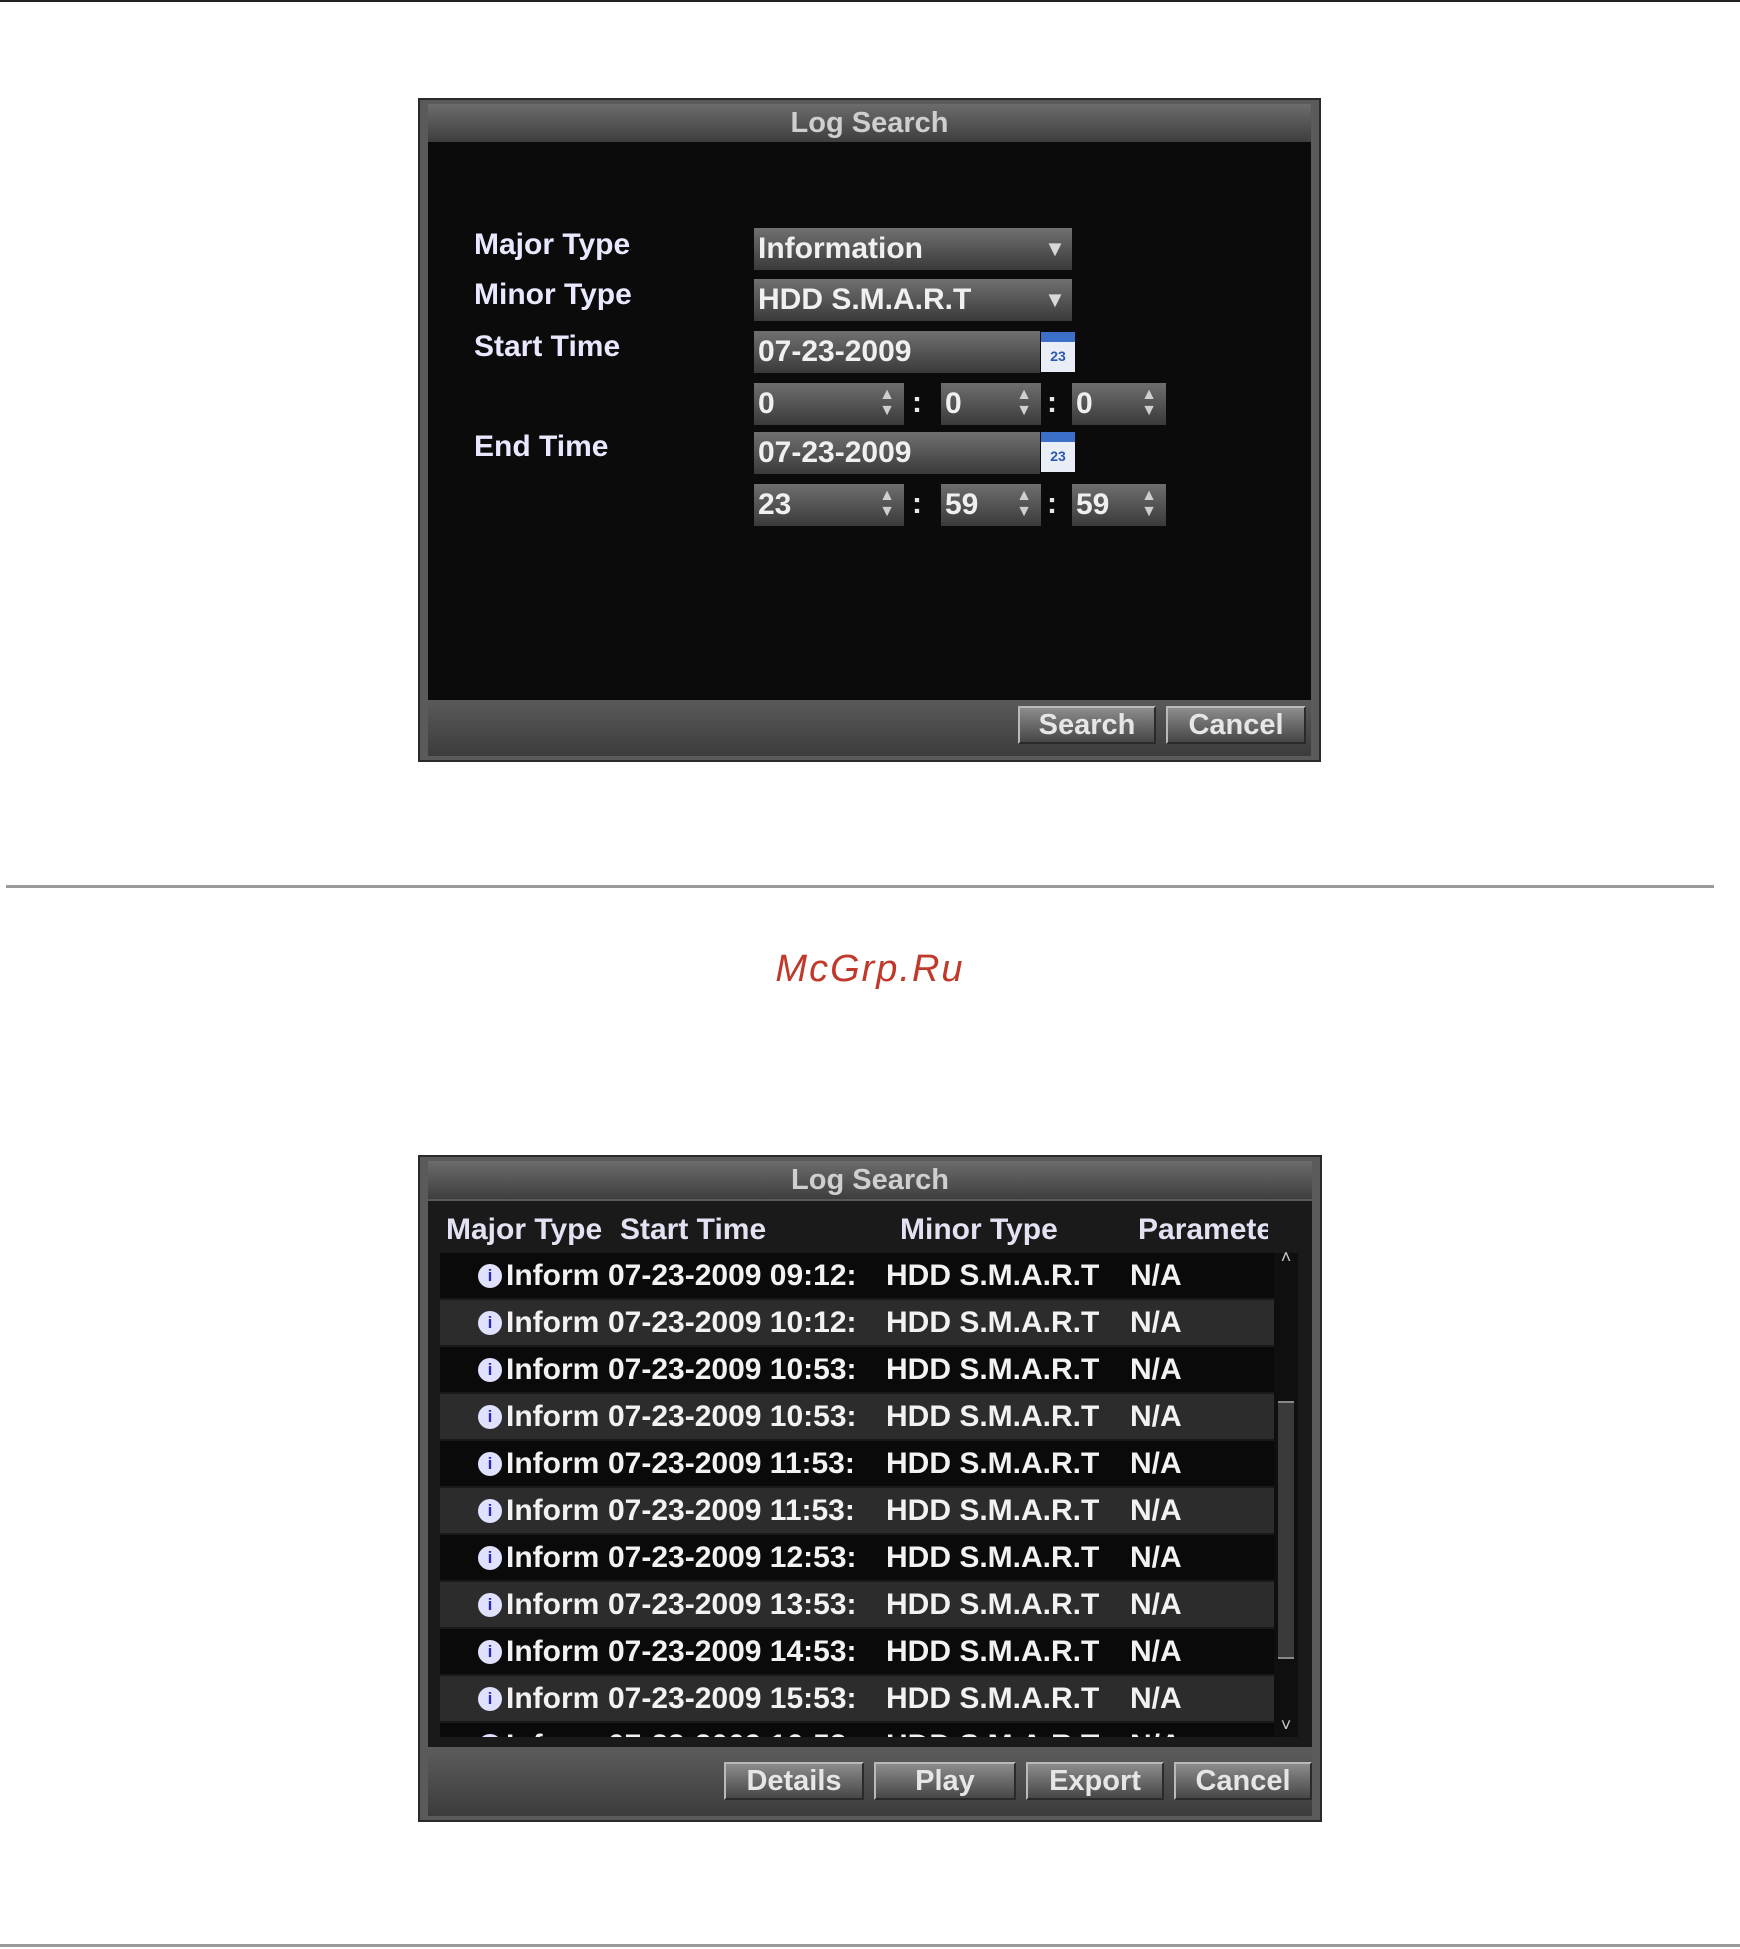 The height and width of the screenshot is (1949, 1740). What do you see at coordinates (870, 969) in the screenshot?
I see `watermark: McGrp.Ru` at bounding box center [870, 969].